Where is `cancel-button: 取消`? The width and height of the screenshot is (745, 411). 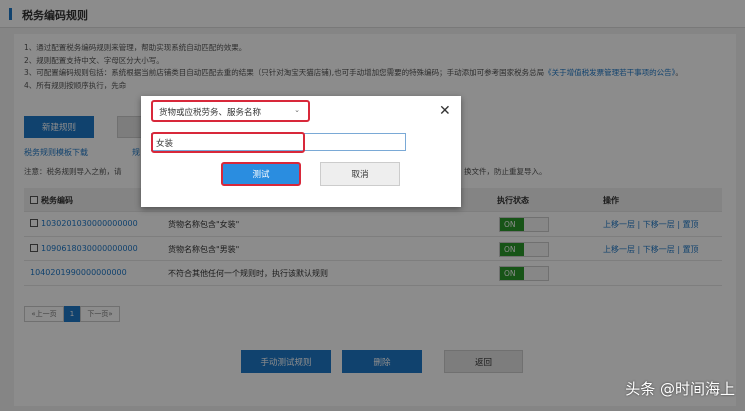
cancel-button: 取消 is located at coordinates (360, 174).